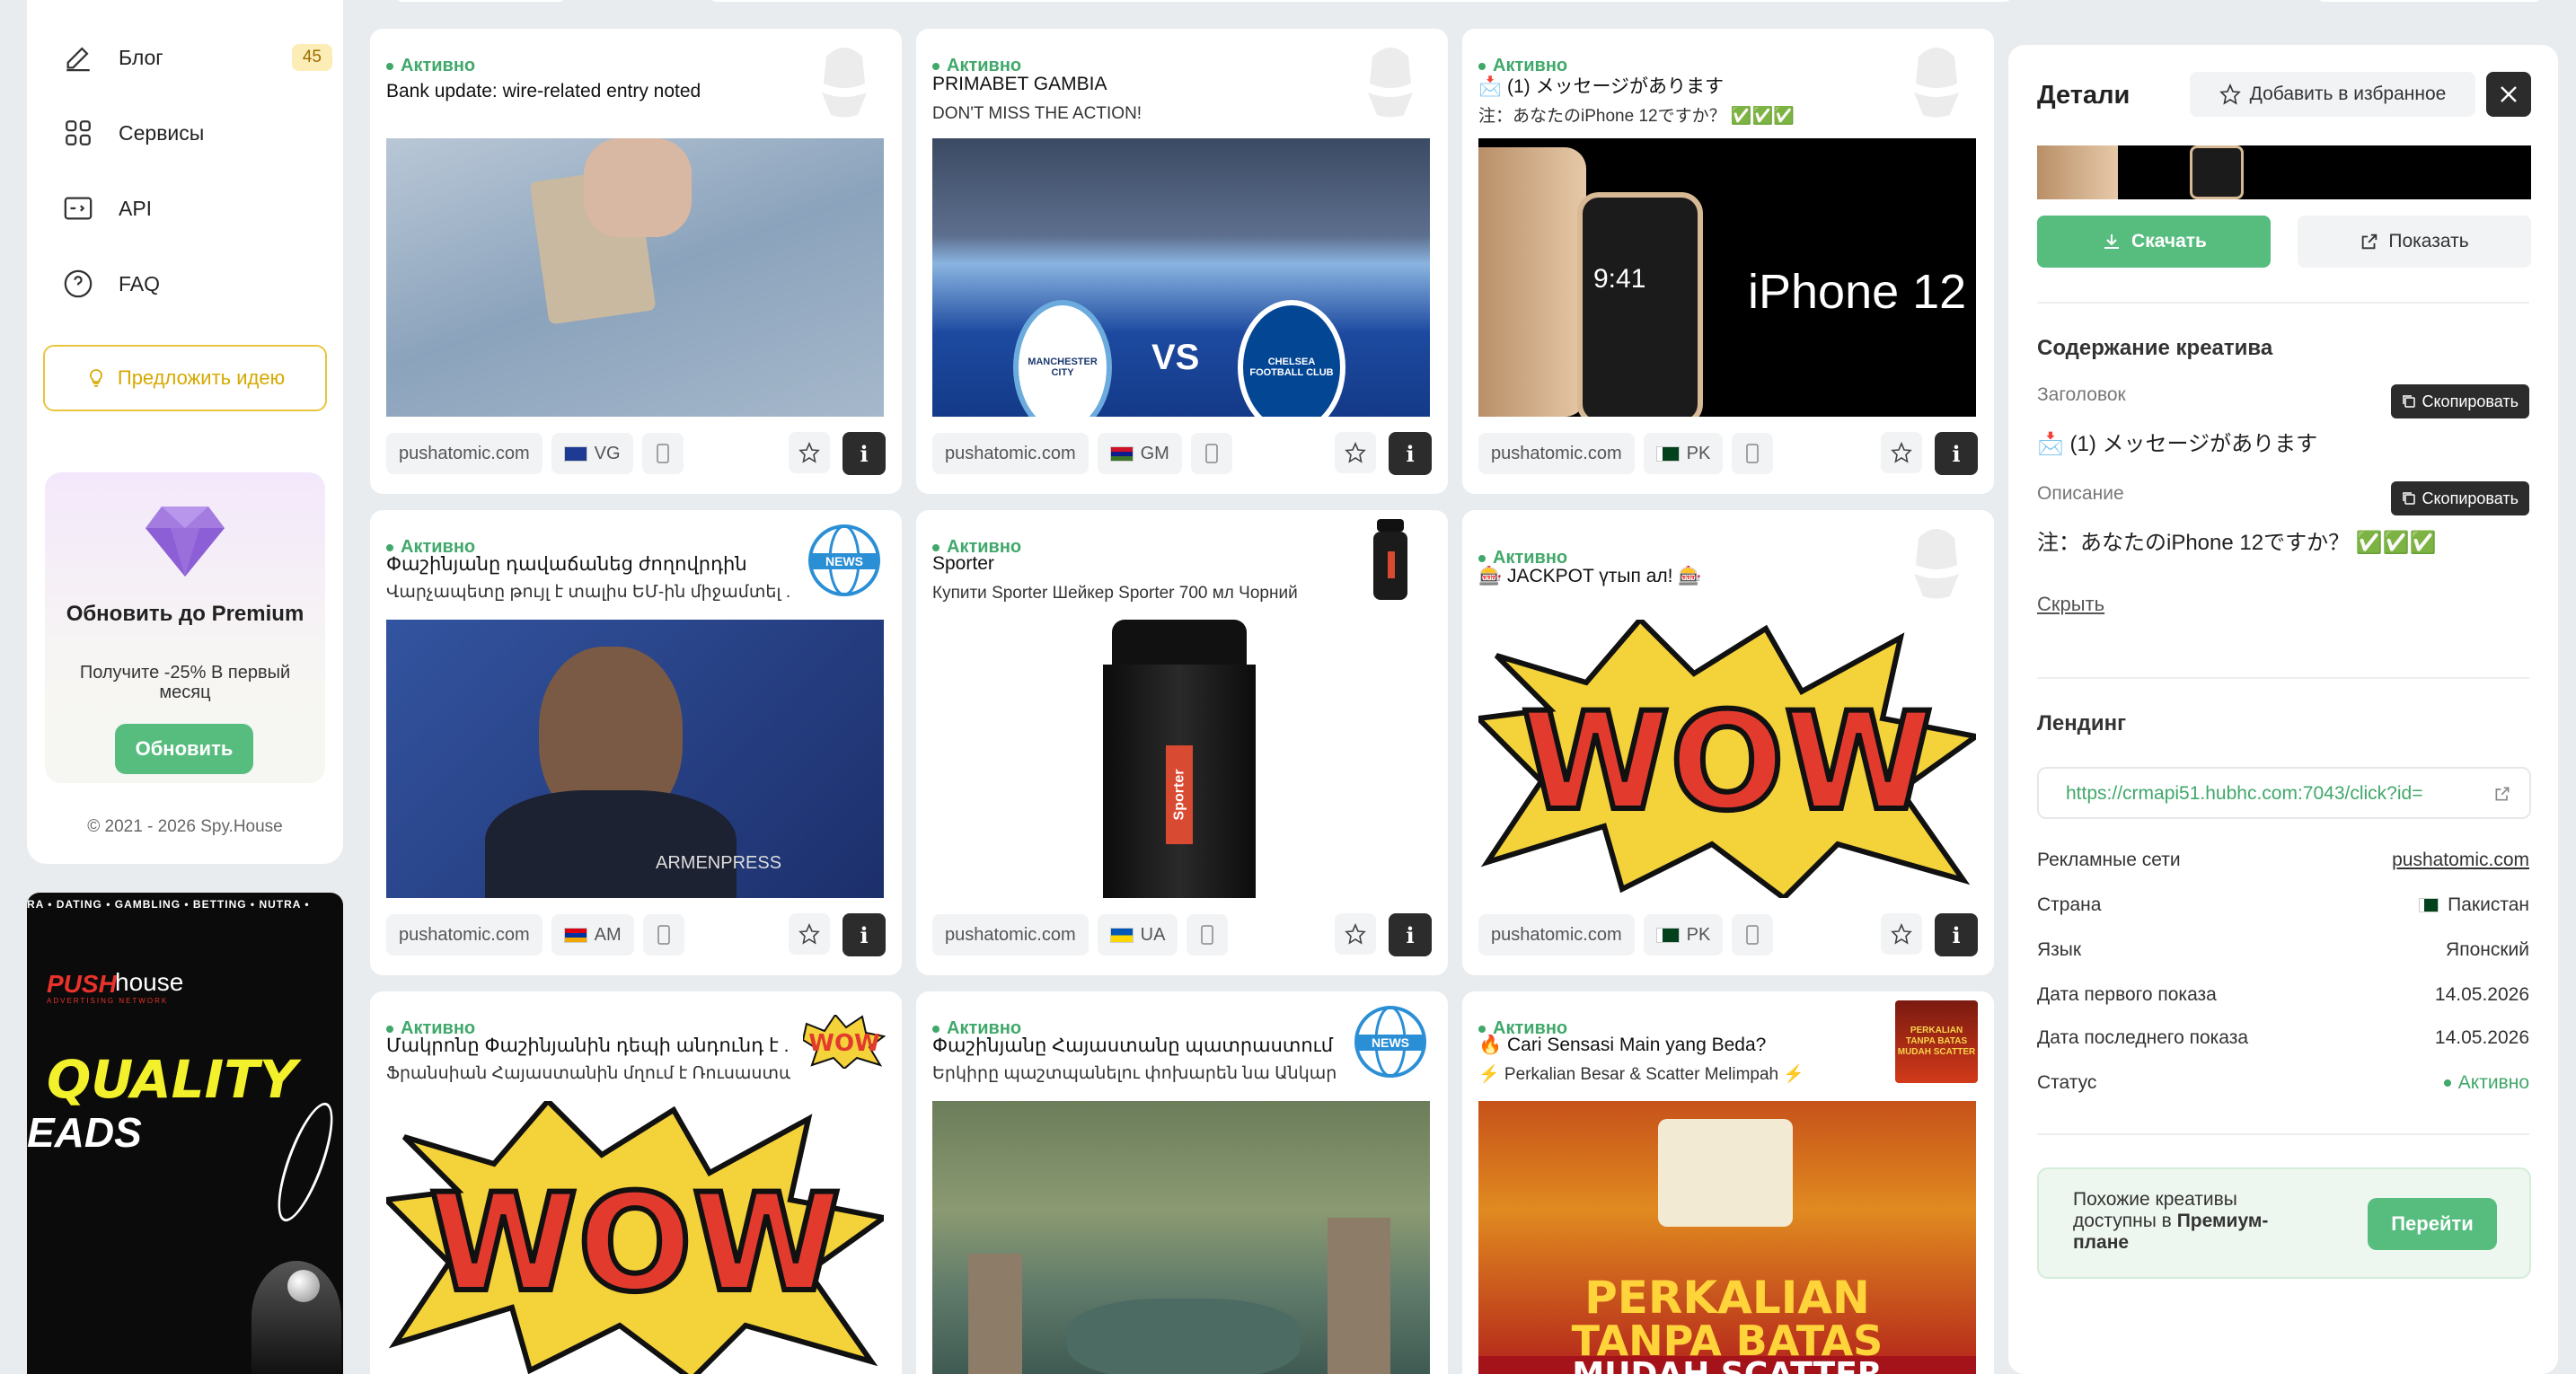 Image resolution: width=2576 pixels, height=1374 pixels. What do you see at coordinates (136, 208) in the screenshot?
I see `sidebar-item-label: API` at bounding box center [136, 208].